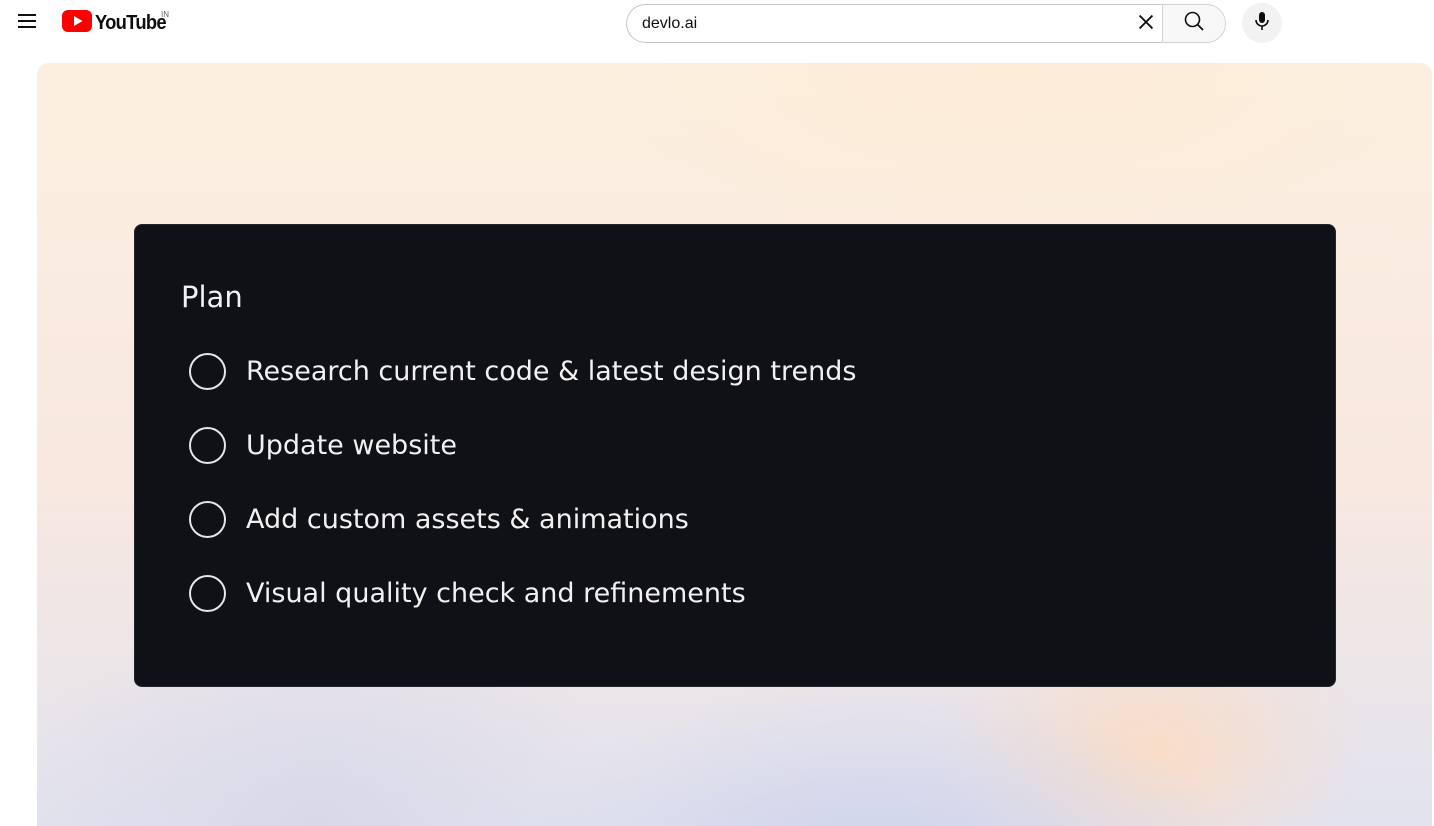 This screenshot has width=1434, height=826. I want to click on microphone-icon, so click(1262, 23).